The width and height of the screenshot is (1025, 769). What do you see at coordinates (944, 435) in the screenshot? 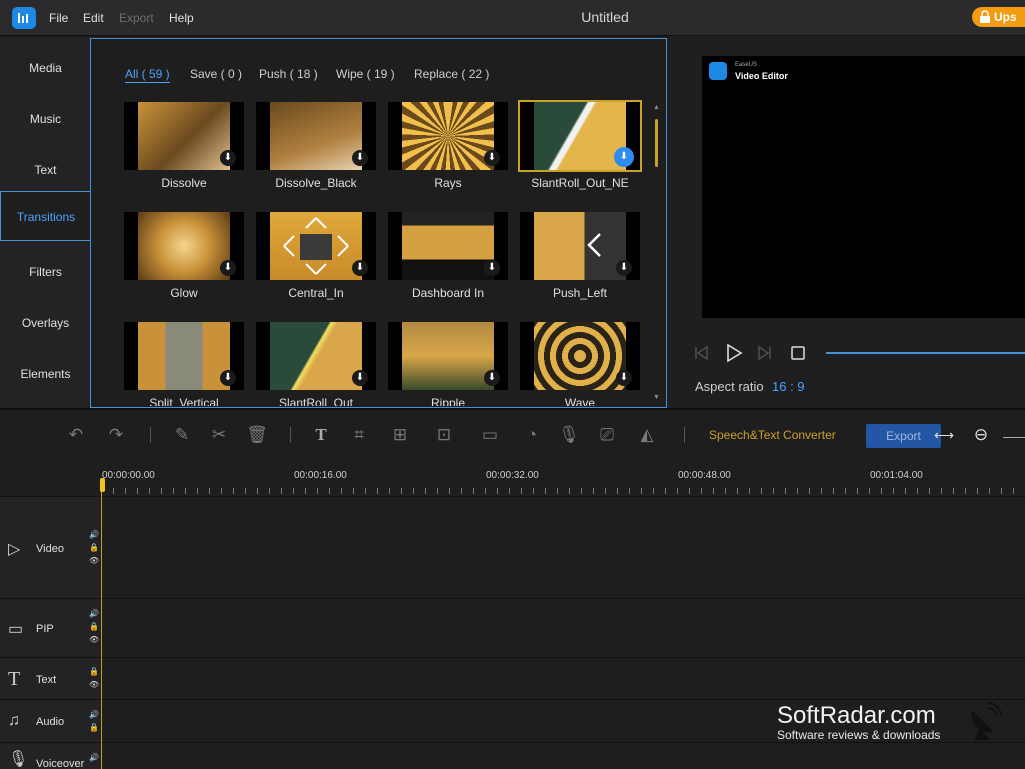
I see `fit-timeline-icon: ⟷` at bounding box center [944, 435].